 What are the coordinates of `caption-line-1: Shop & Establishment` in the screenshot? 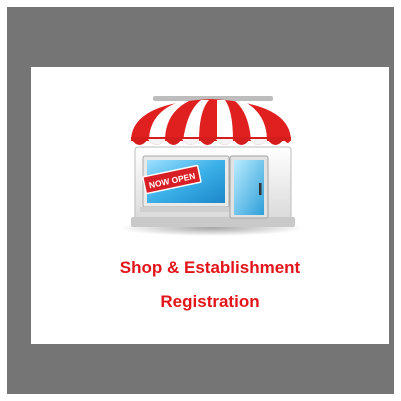 It's located at (210, 267).